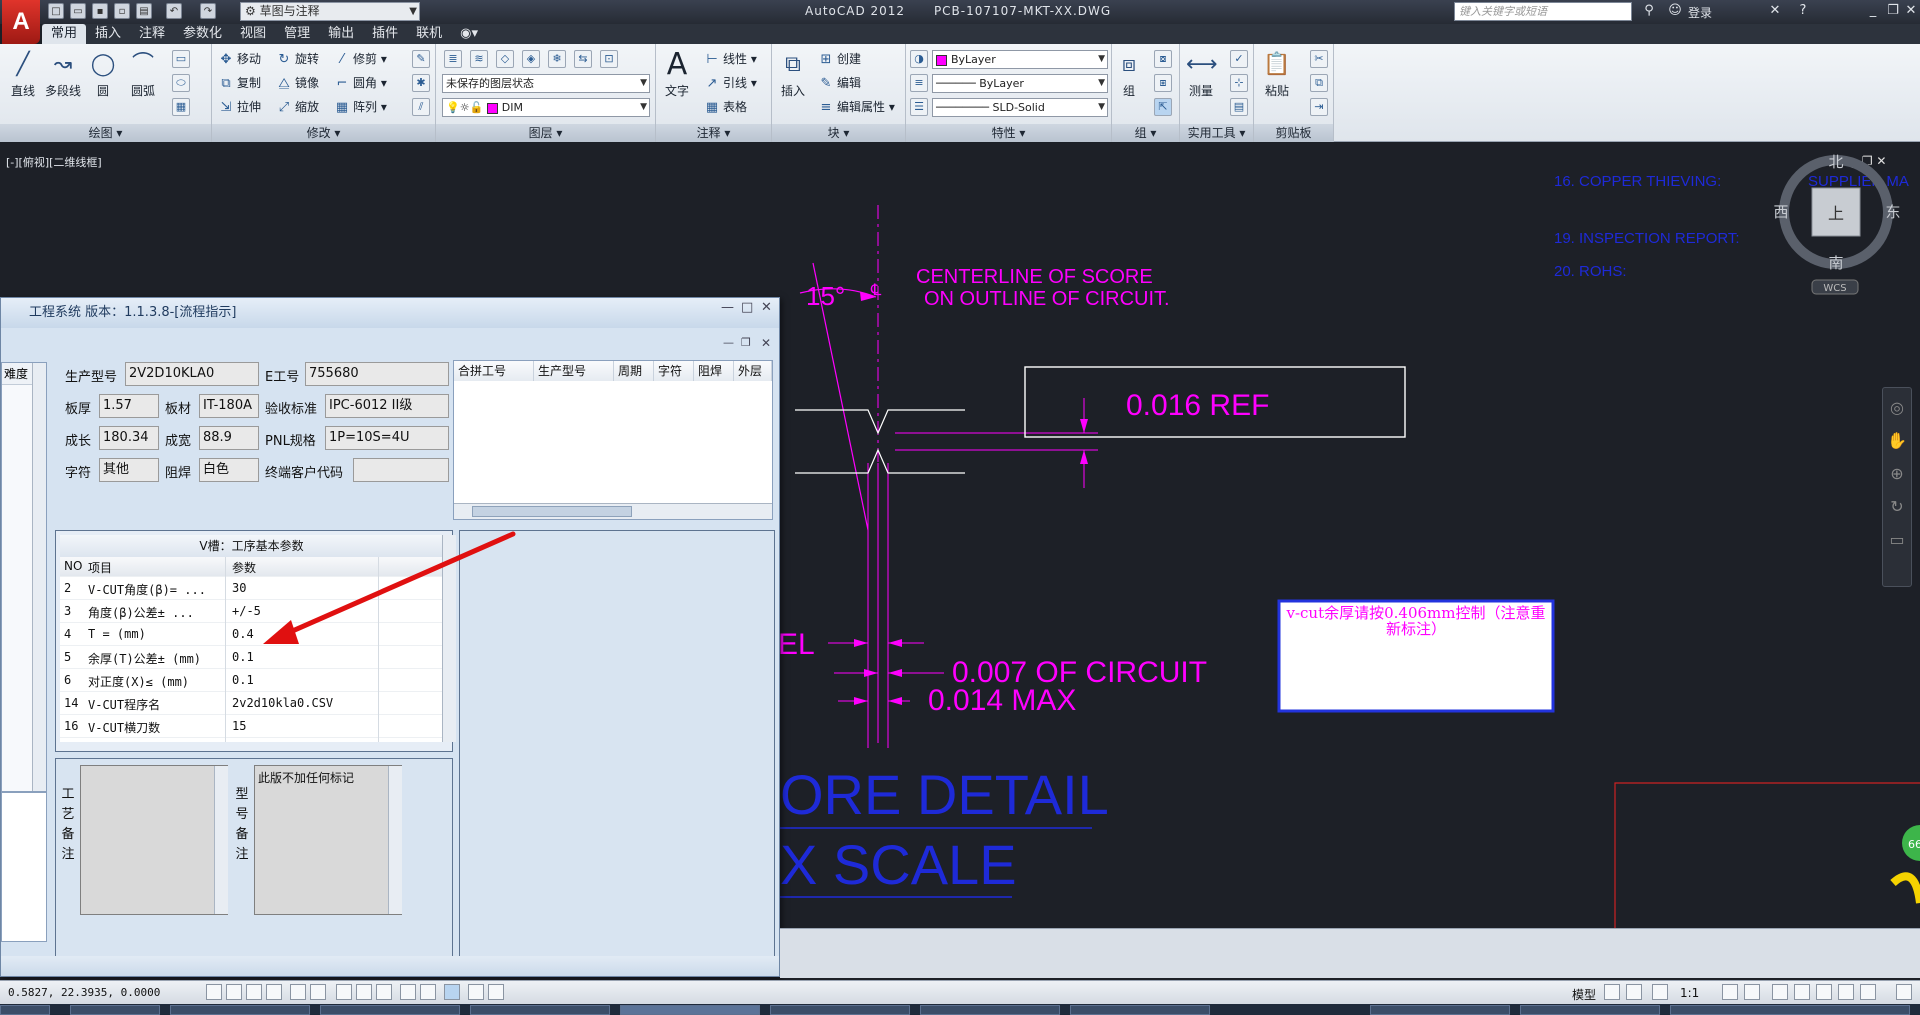 This screenshot has height=1015, width=1920. Describe the element at coordinates (208, 11) in the screenshot. I see `redo-icon: ↷` at that location.